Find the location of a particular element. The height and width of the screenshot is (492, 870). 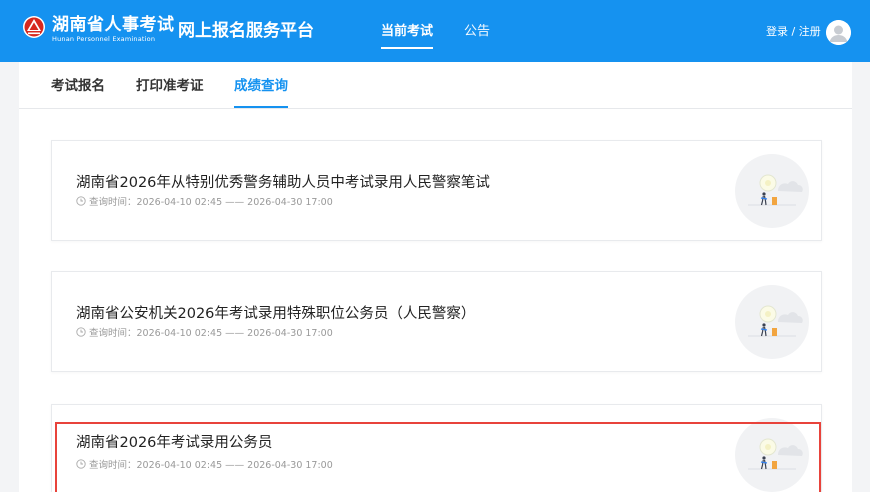

site-logo-icon is located at coordinates (34, 28).